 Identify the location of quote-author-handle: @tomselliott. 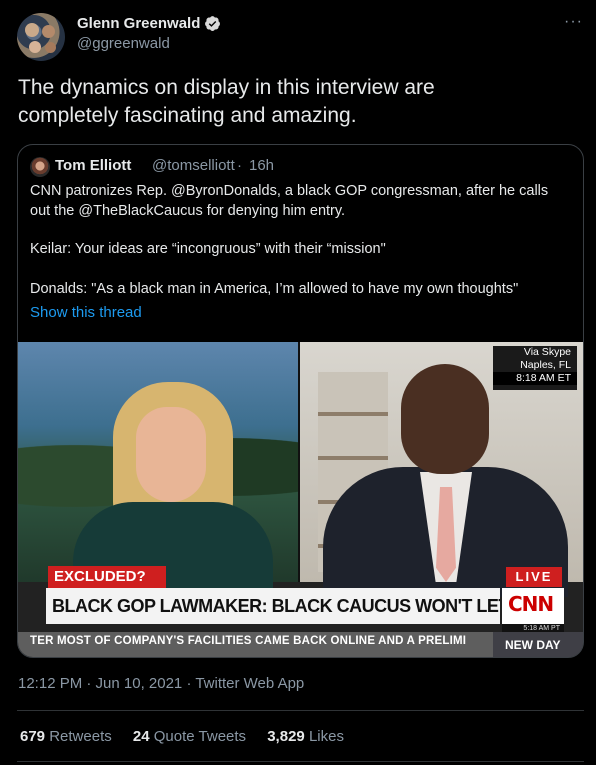
(193, 165).